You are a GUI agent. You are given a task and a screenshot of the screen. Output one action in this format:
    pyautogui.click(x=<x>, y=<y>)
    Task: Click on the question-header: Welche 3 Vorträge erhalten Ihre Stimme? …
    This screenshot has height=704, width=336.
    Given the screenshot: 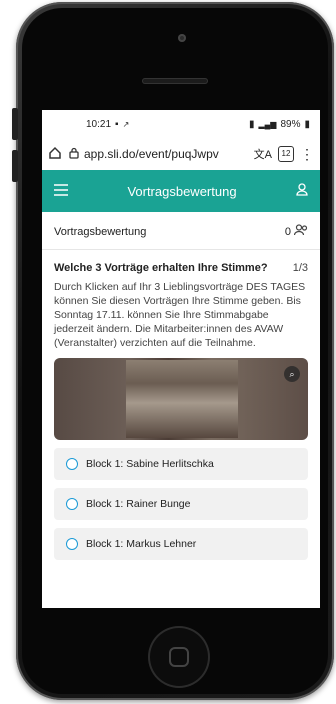 What is the action you would take?
    pyautogui.click(x=181, y=268)
    